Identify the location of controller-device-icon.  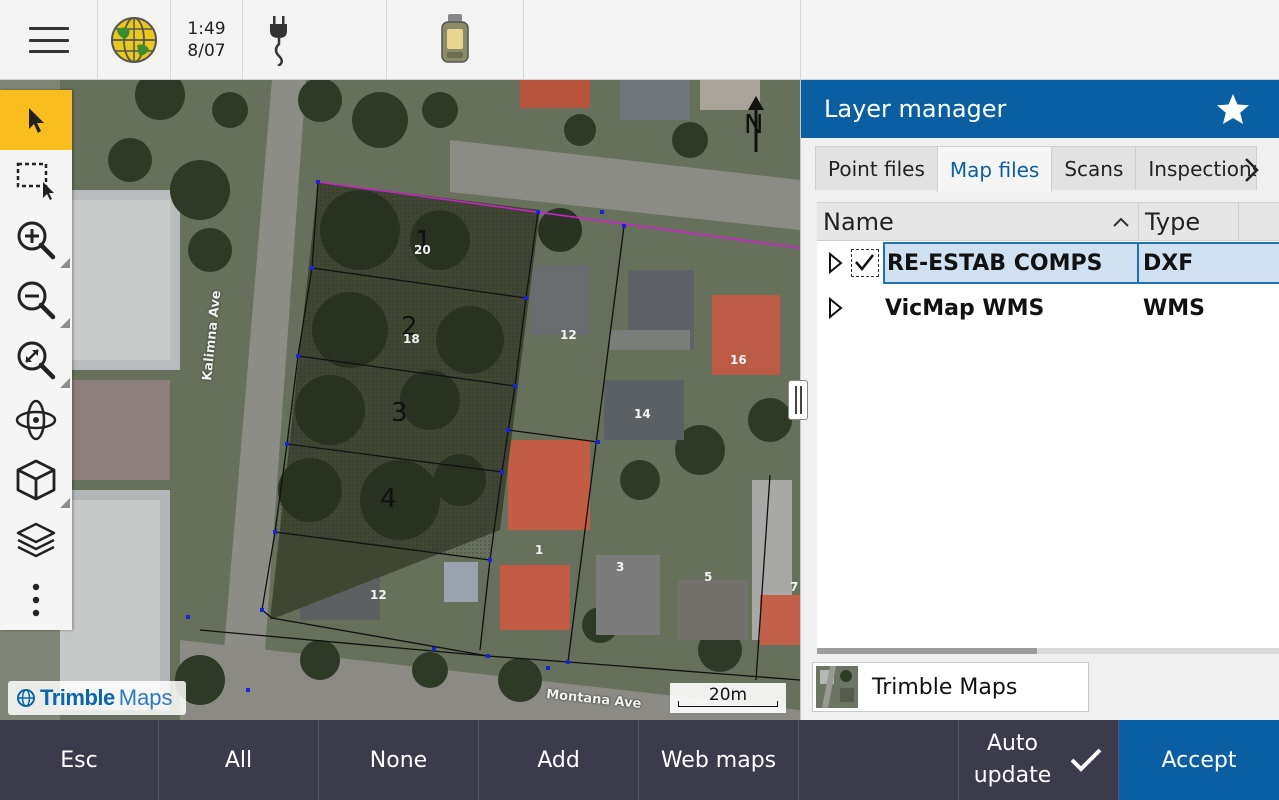
(455, 38).